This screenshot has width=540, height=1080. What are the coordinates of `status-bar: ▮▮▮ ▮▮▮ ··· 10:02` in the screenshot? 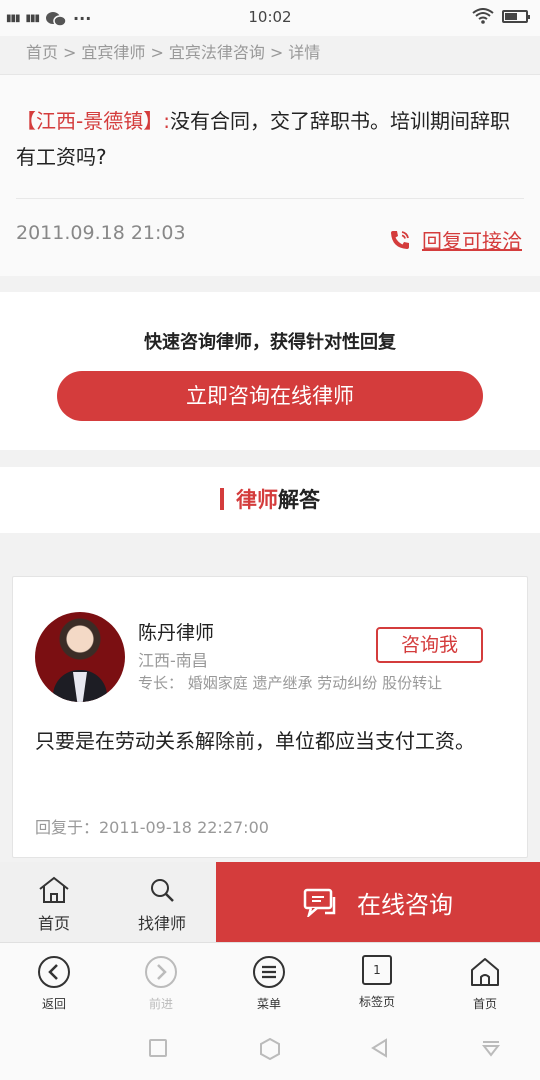 It's located at (270, 18).